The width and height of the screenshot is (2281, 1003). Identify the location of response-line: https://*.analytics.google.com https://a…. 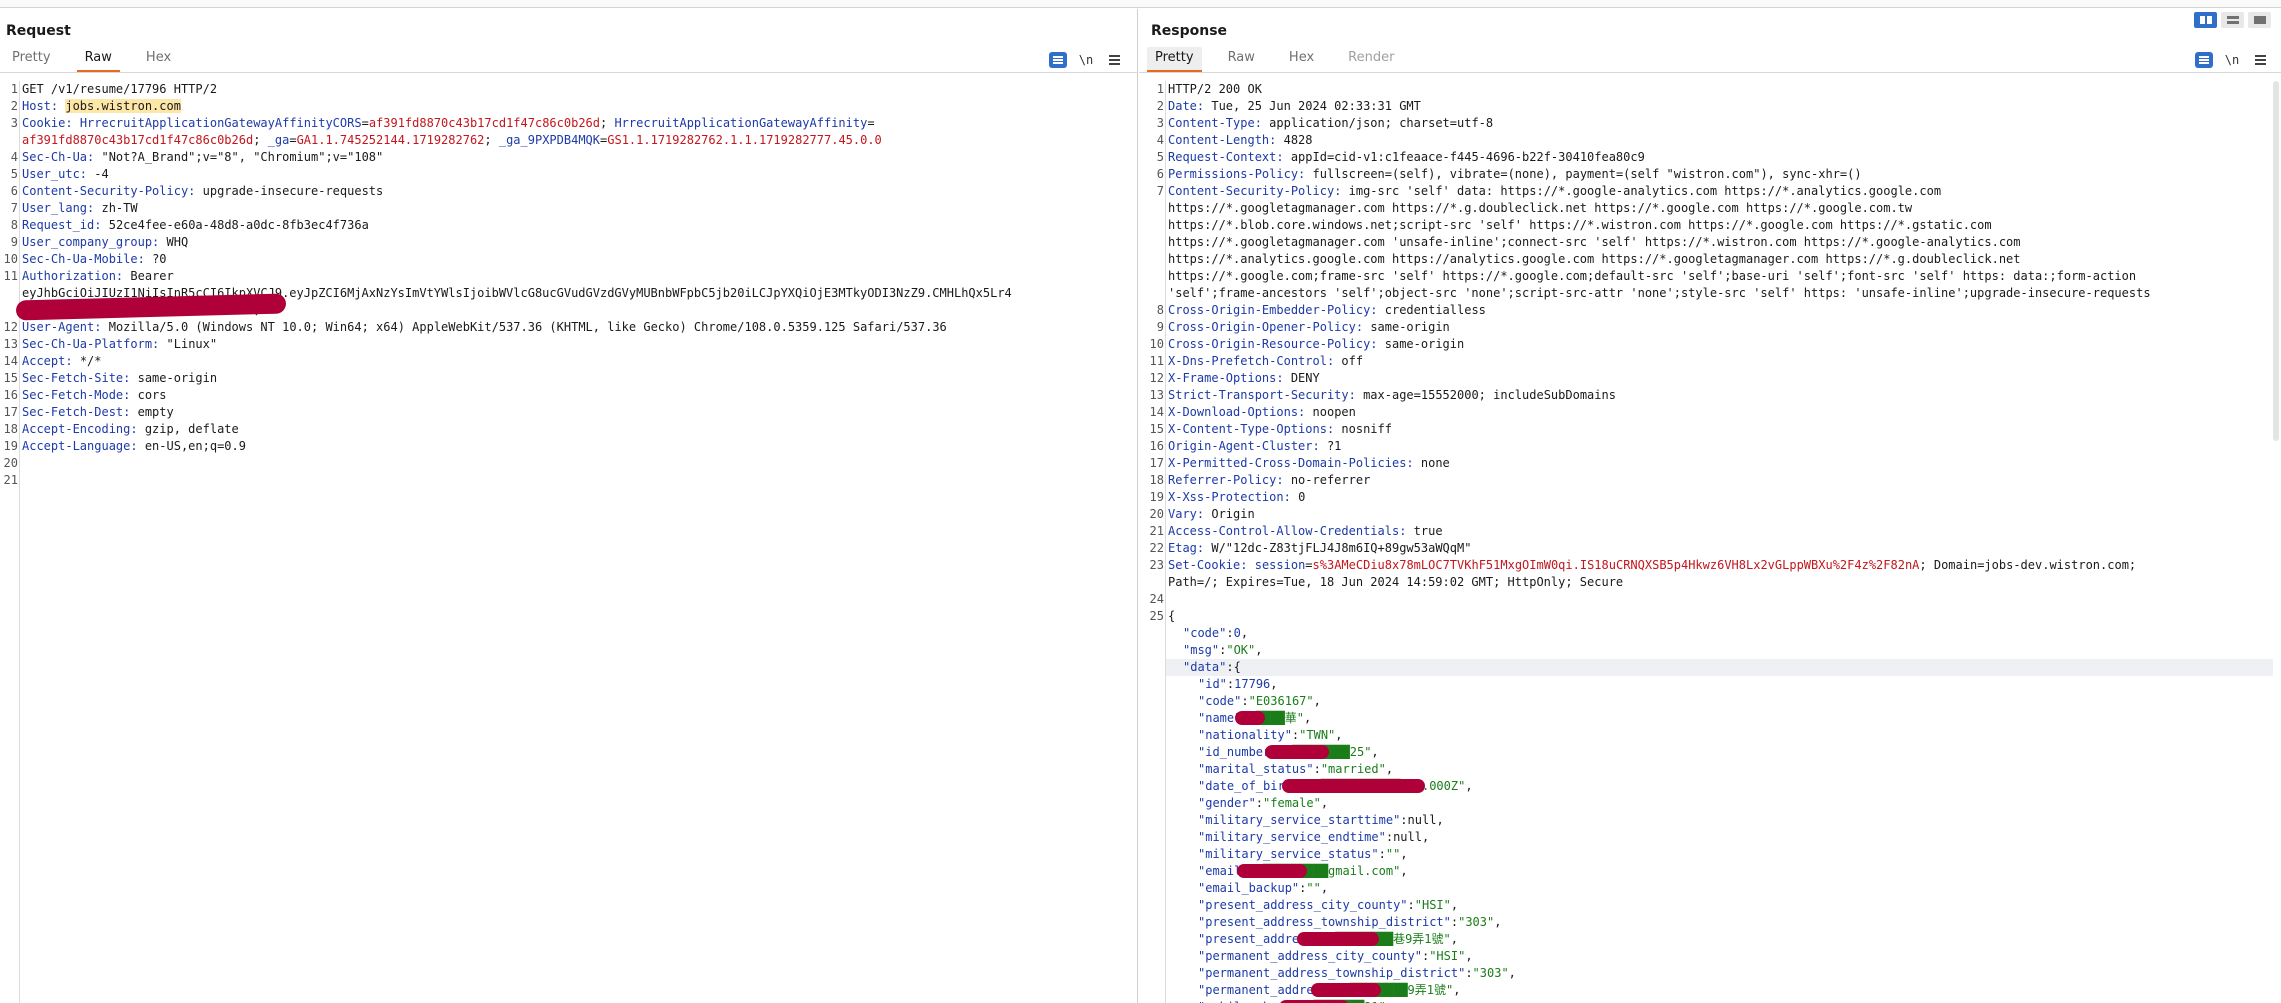
(1594, 259).